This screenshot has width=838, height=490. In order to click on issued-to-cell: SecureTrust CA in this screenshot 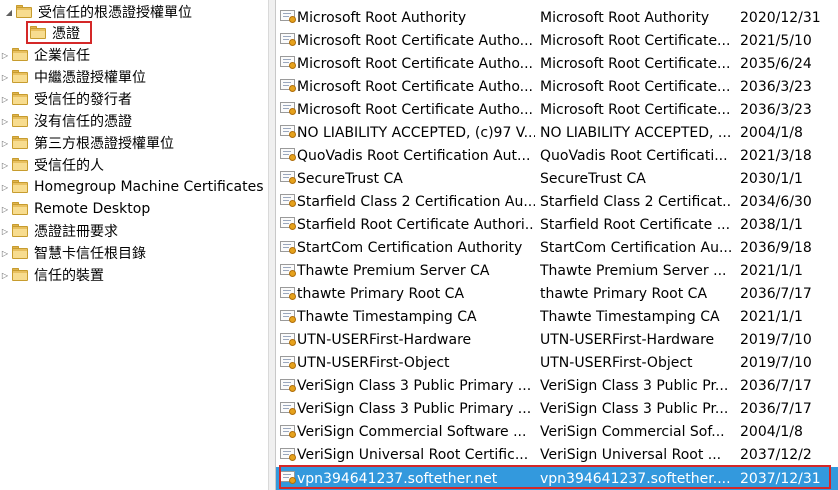, I will do `click(350, 178)`.